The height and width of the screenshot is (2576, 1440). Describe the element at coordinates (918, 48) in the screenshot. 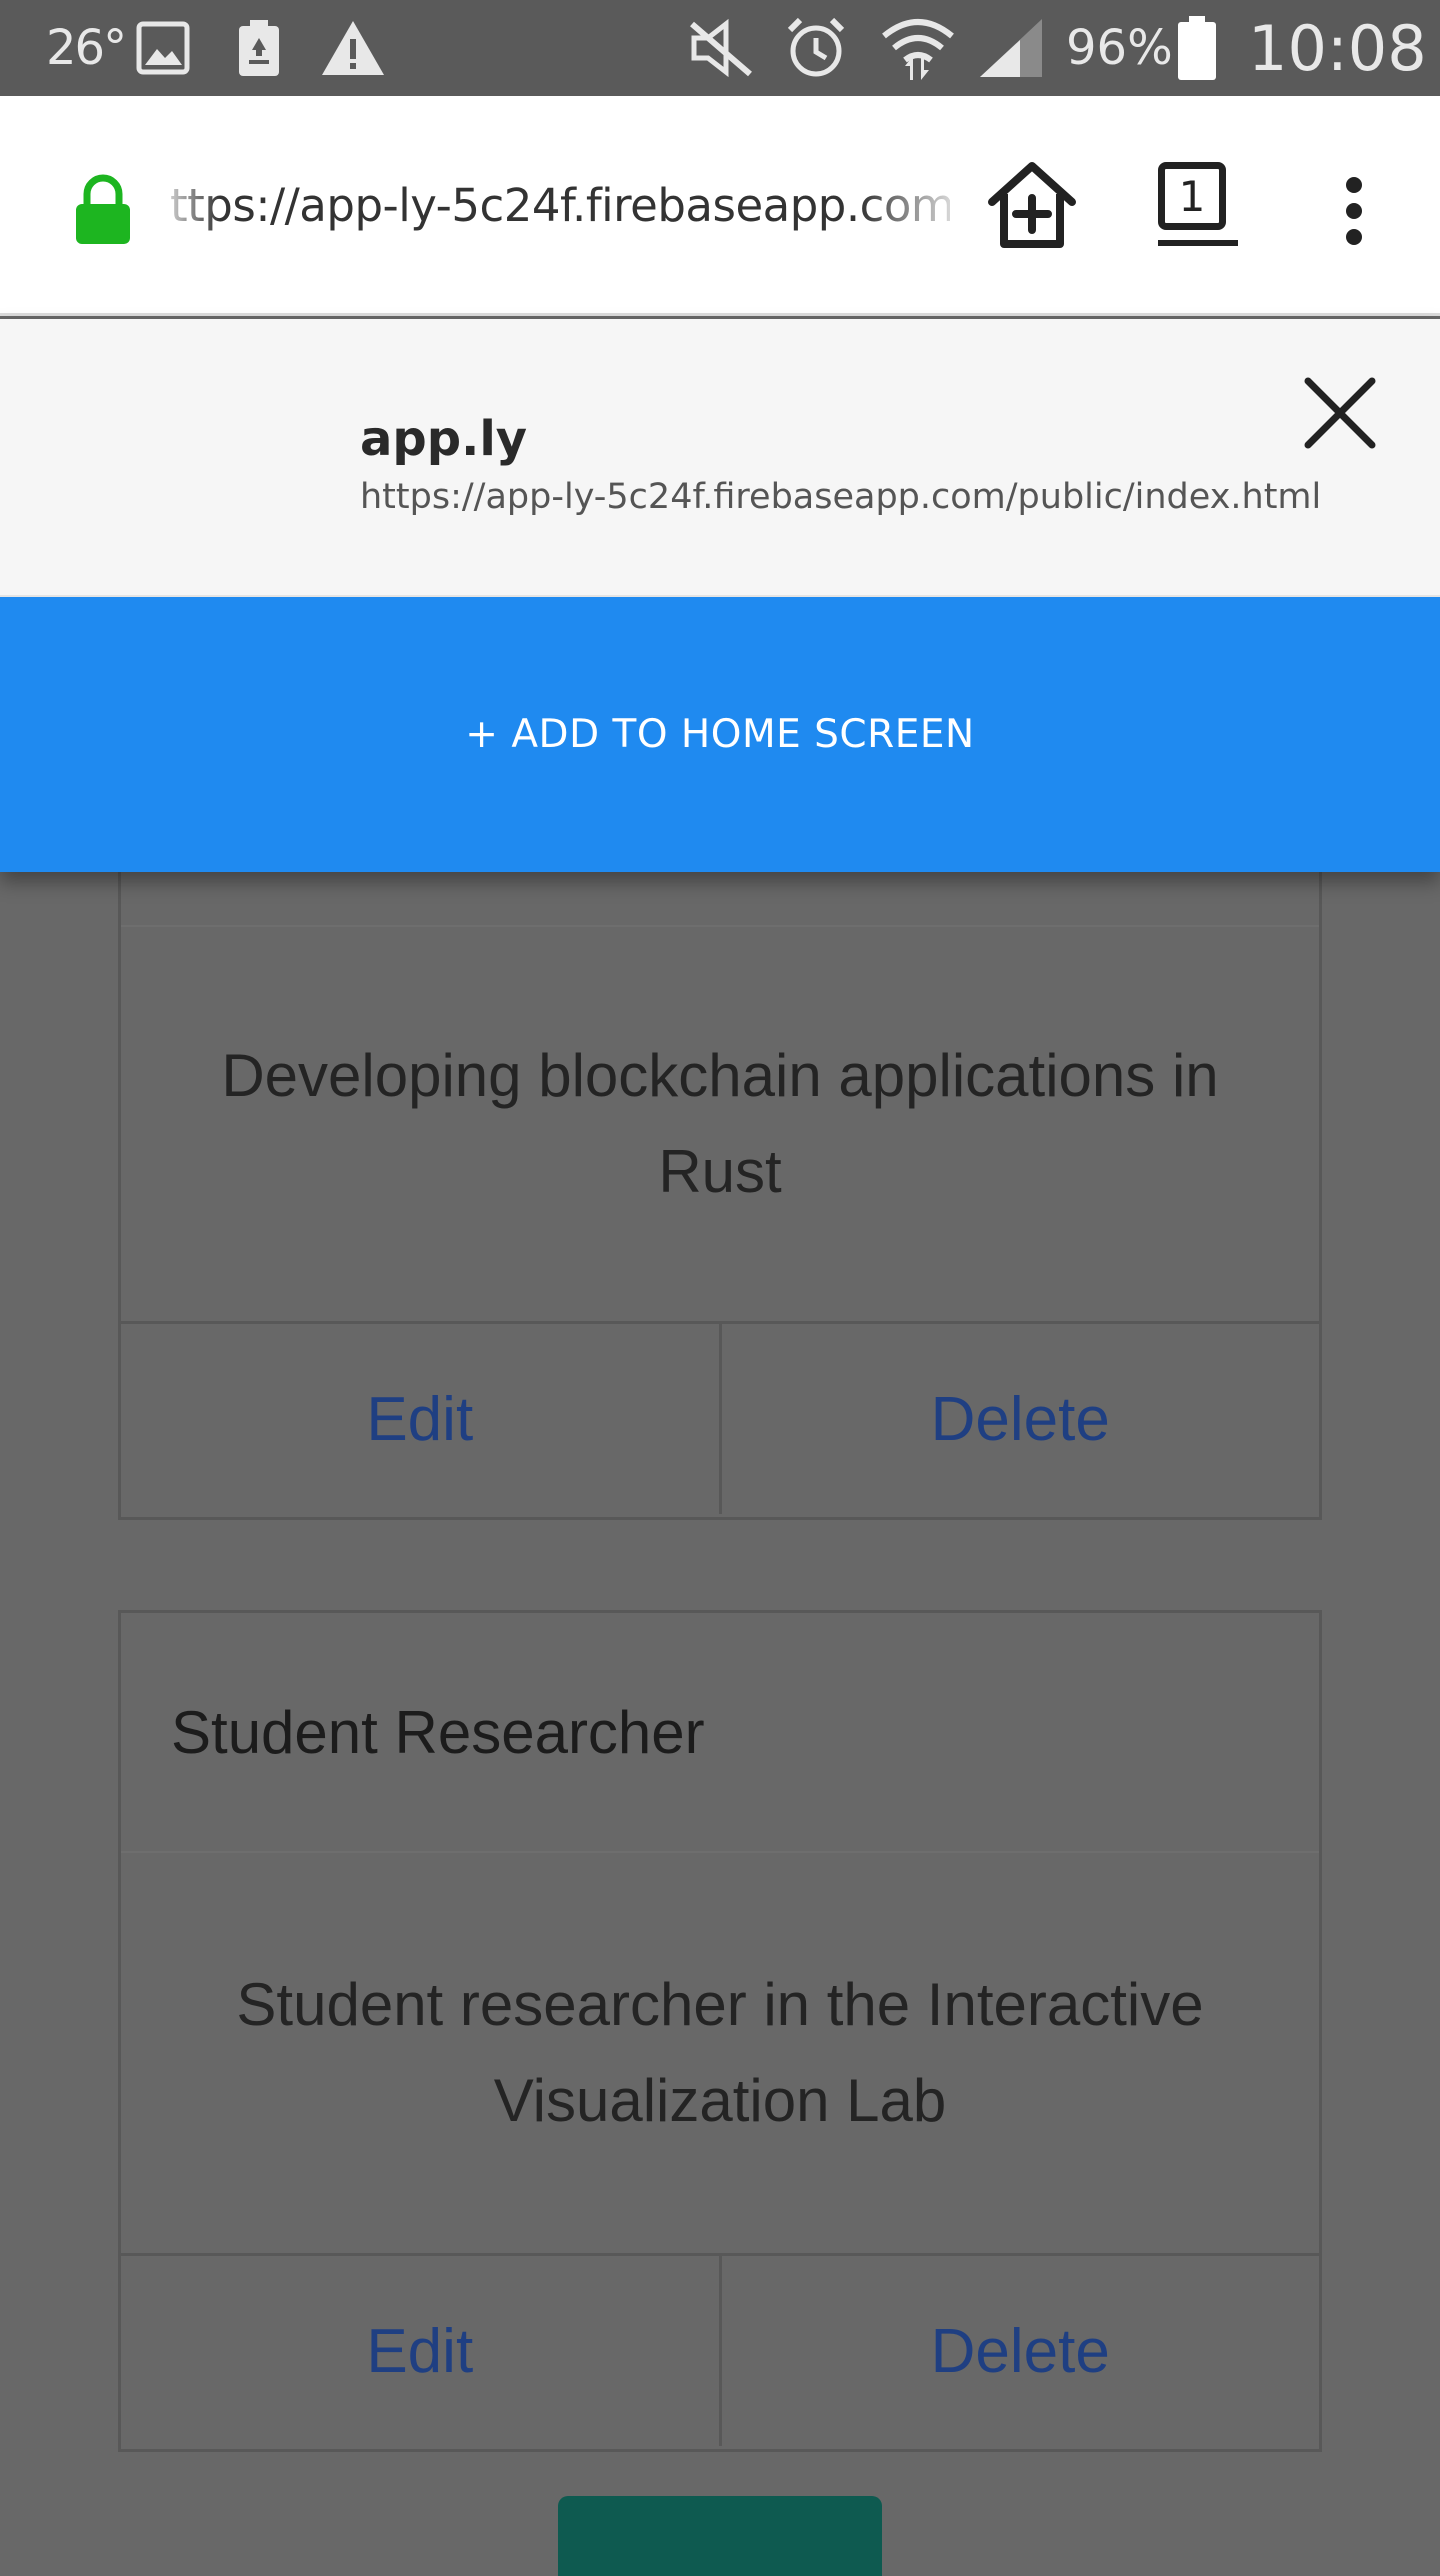

I see `wifi-icon` at that location.